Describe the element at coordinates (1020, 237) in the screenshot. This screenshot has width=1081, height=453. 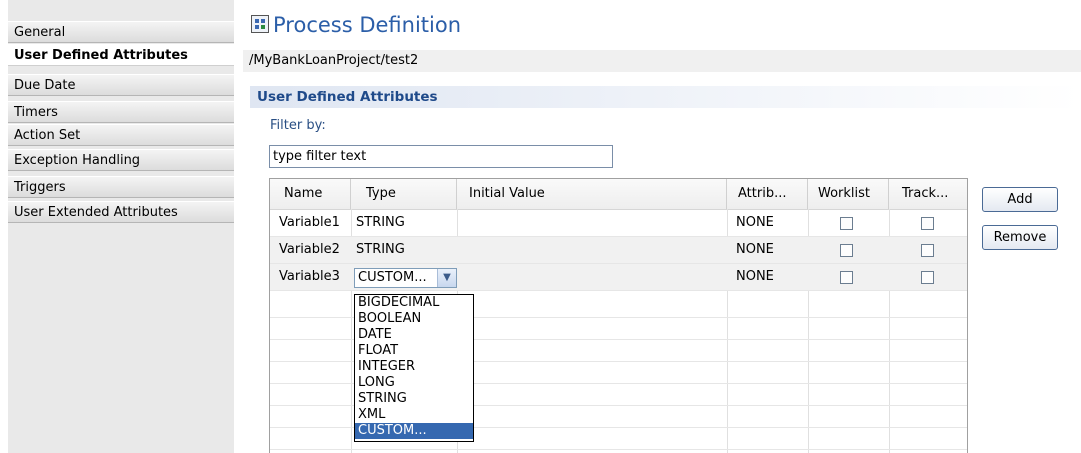
I see `remove-button: Remove` at that location.